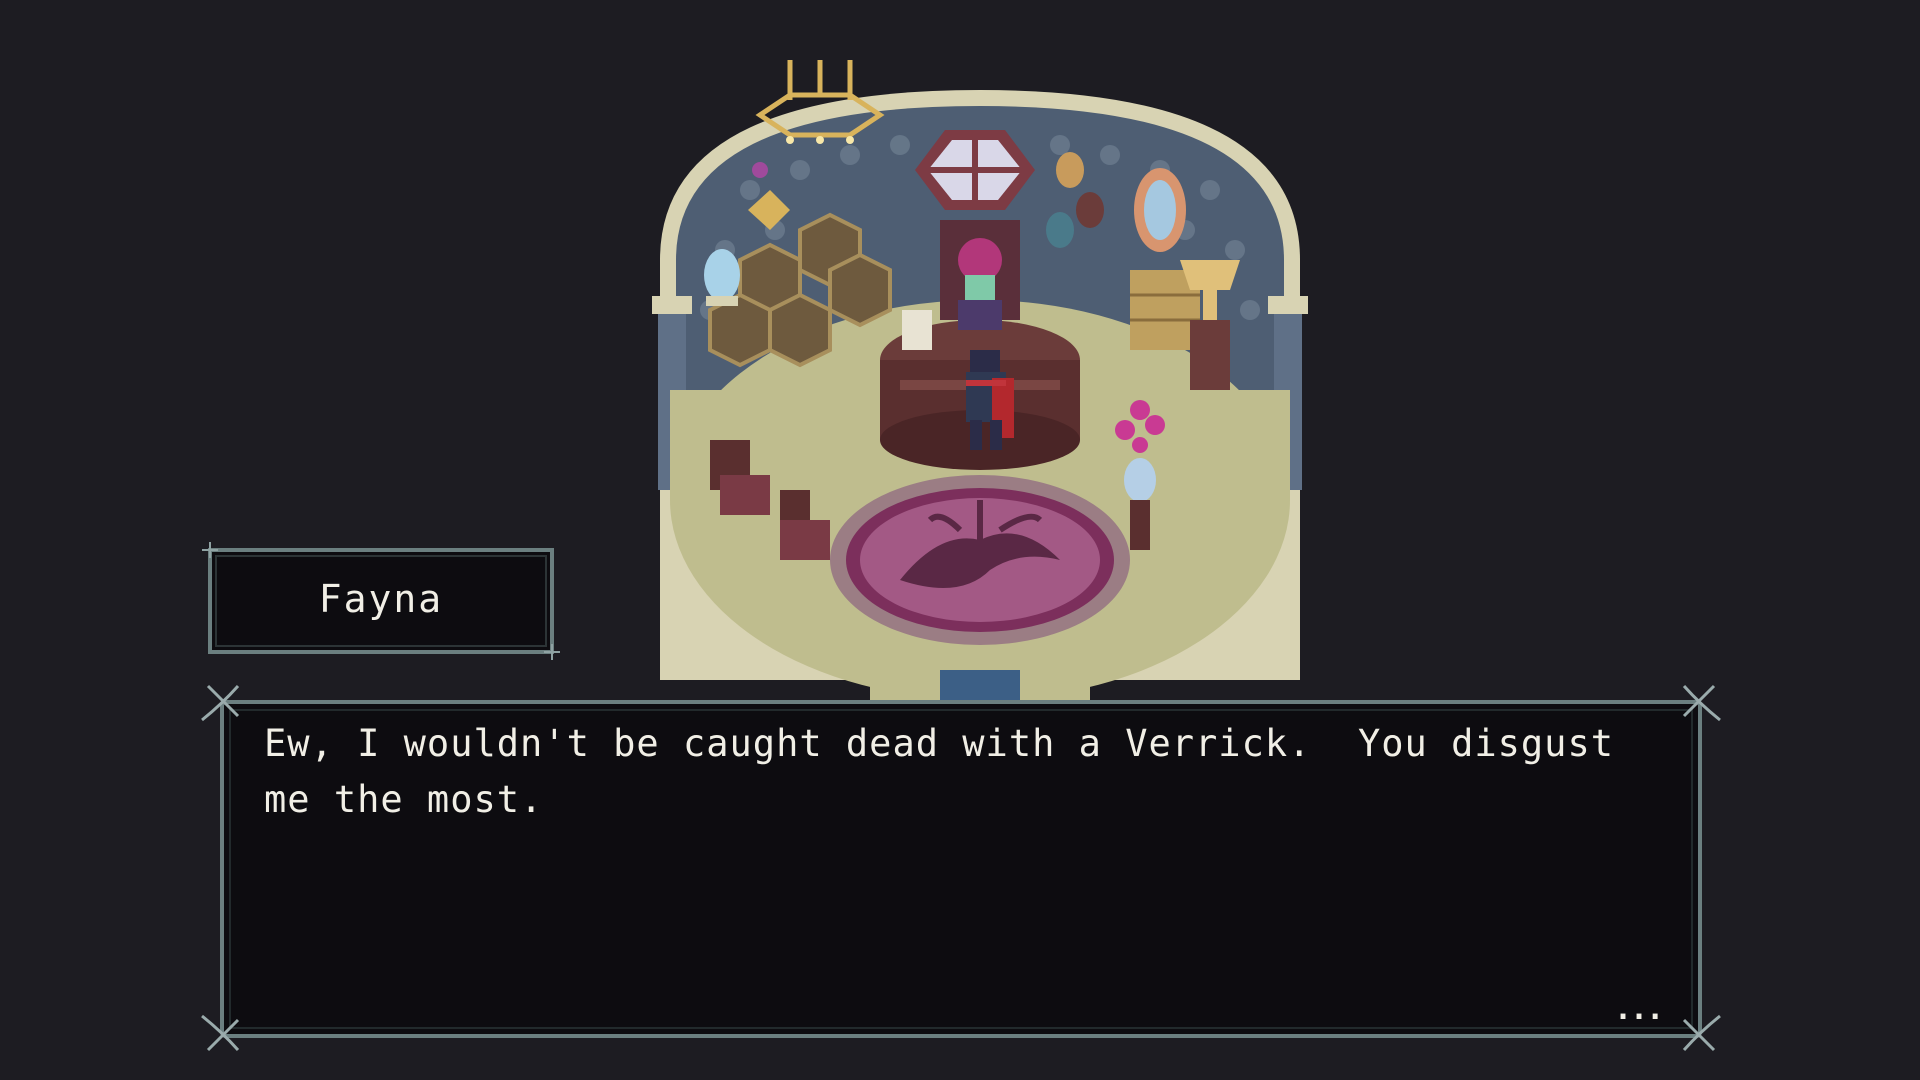 This screenshot has height=1080, width=1920. I want to click on speaker-name-plate: Fayna, so click(381, 601).